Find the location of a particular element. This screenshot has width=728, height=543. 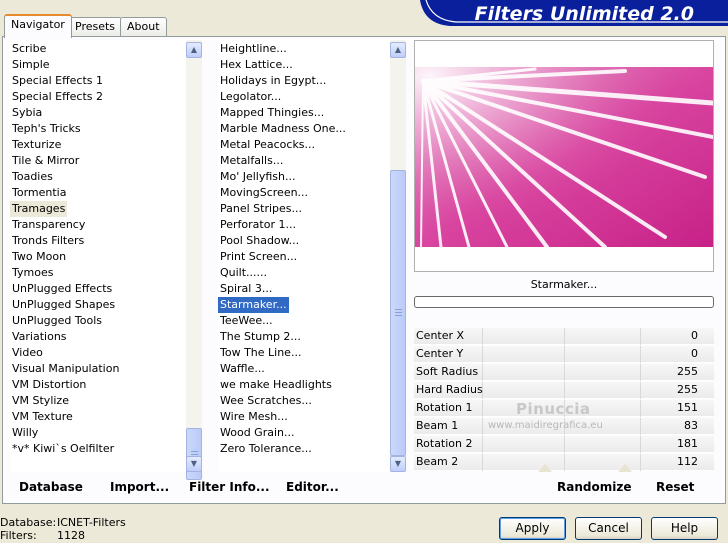

list-item: Visual Manipulation is located at coordinates (65, 369).